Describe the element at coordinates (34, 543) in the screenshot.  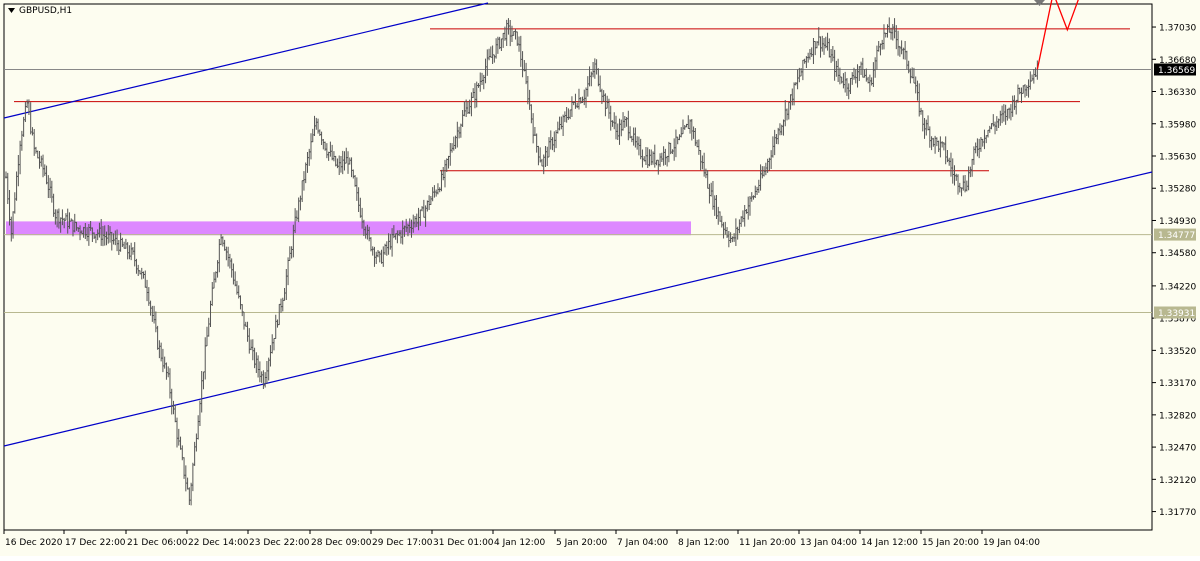
I see `x-tick-label: 16 Dec 2020` at that location.